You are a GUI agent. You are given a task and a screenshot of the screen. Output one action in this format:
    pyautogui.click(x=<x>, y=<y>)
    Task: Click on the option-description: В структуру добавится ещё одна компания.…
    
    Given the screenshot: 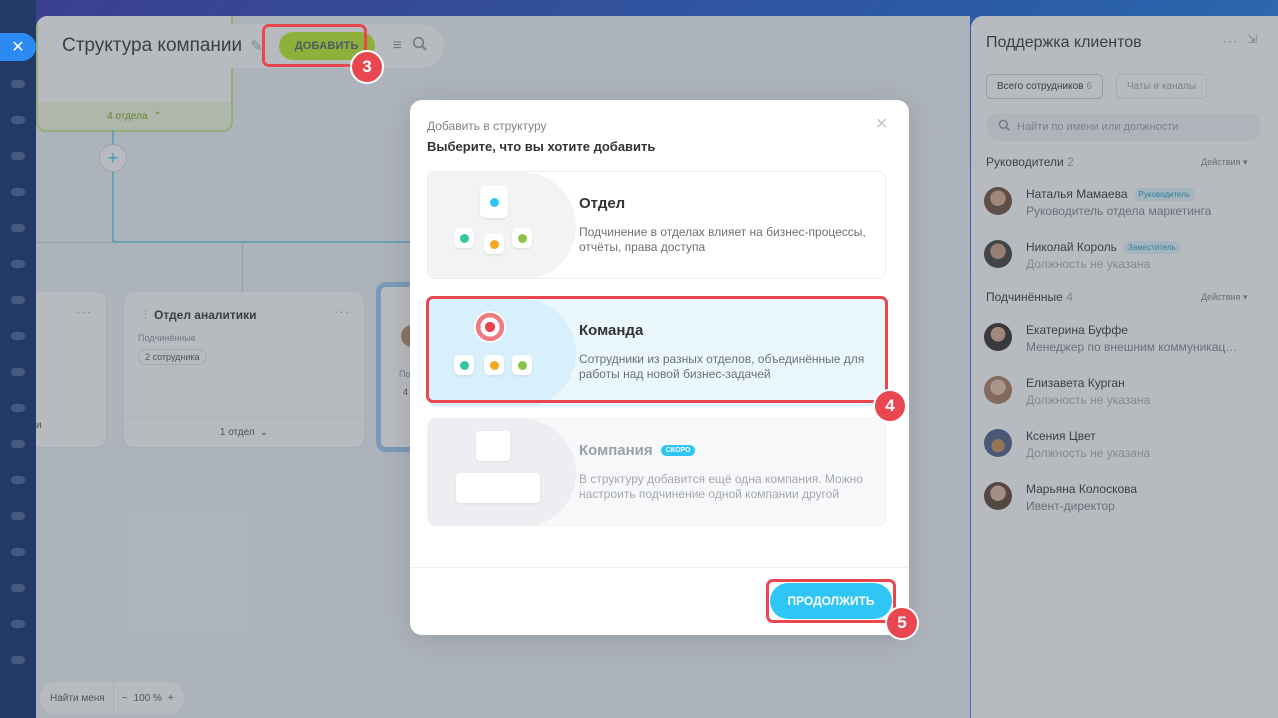 What is the action you would take?
    pyautogui.click(x=721, y=486)
    